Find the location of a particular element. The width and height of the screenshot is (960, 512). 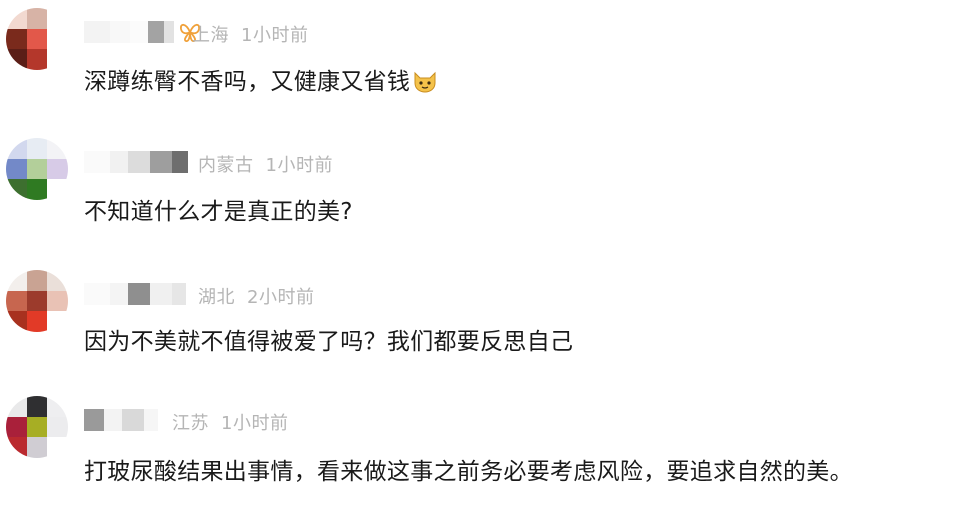

comment-text-body: 深蹲练臀不香吗，又健康又省钱 is located at coordinates (247, 82).